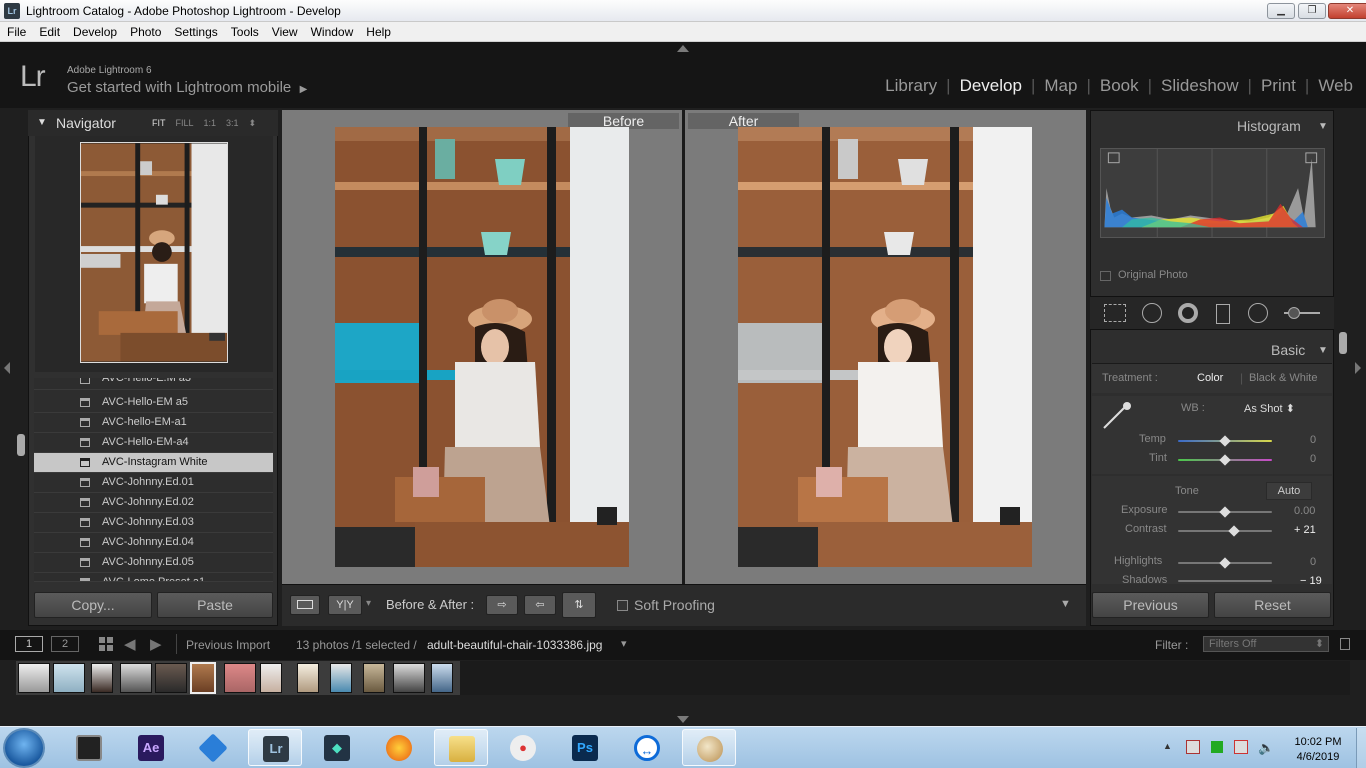  What do you see at coordinates (378, 31) in the screenshot?
I see `menu-help: Help` at bounding box center [378, 31].